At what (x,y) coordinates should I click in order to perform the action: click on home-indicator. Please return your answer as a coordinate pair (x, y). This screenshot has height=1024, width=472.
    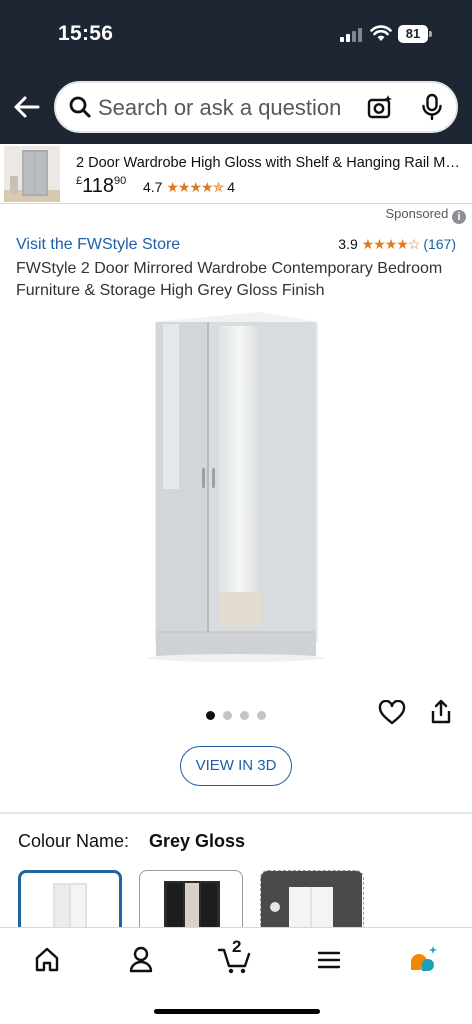
    Looking at the image, I should click on (237, 1011).